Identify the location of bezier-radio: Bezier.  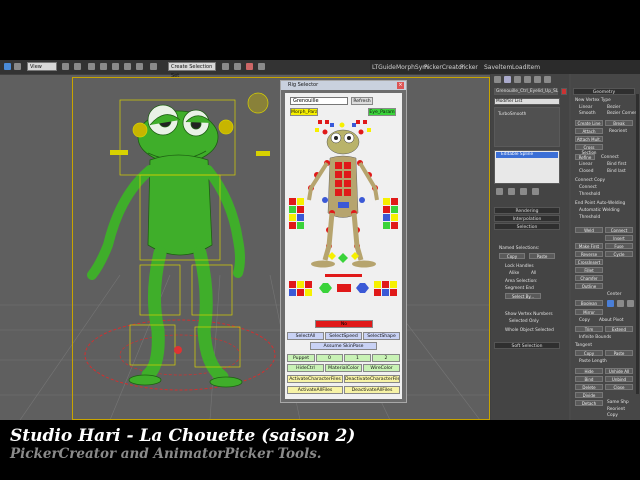
(613, 107).